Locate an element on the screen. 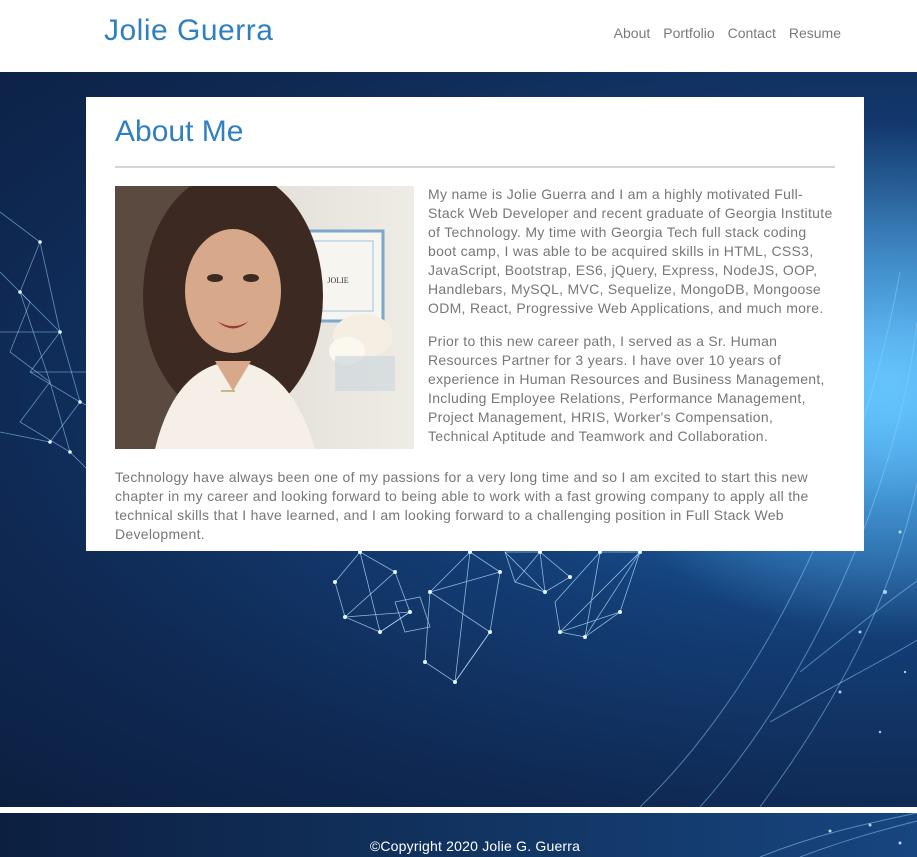  about-title: About Me is located at coordinates (179, 131).